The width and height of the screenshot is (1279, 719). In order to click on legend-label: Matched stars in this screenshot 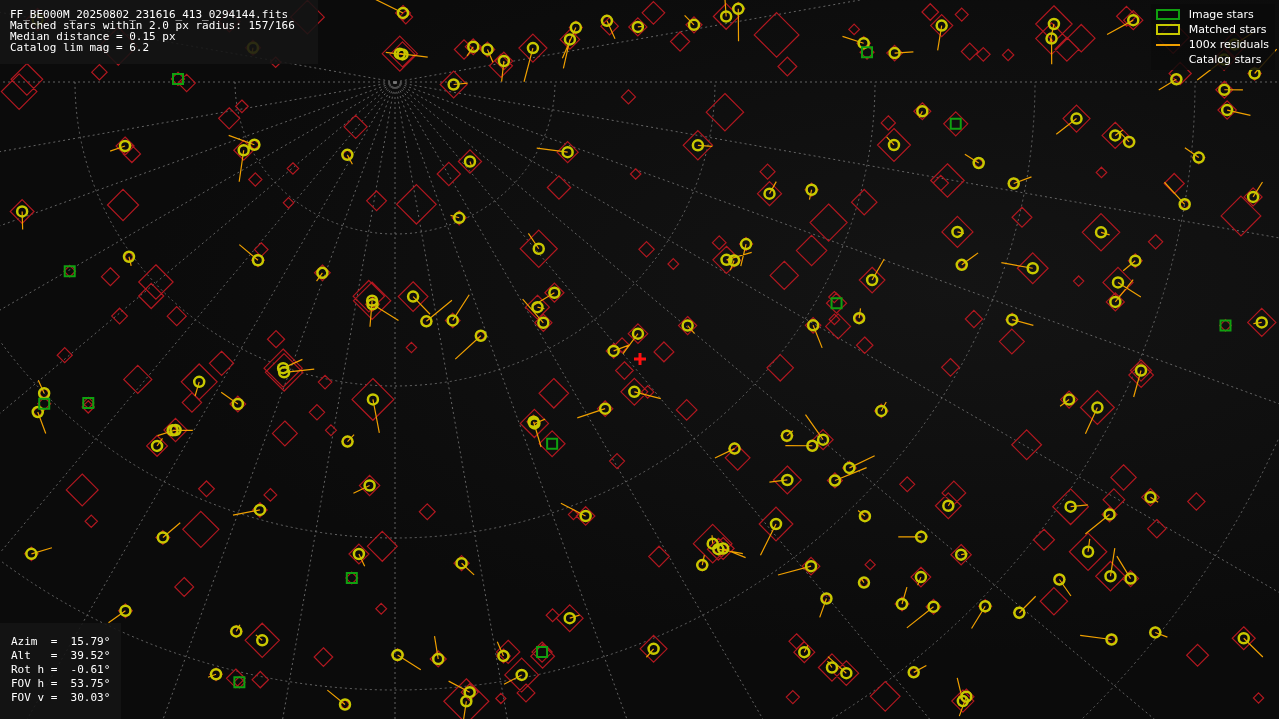, I will do `click(1227, 29)`.